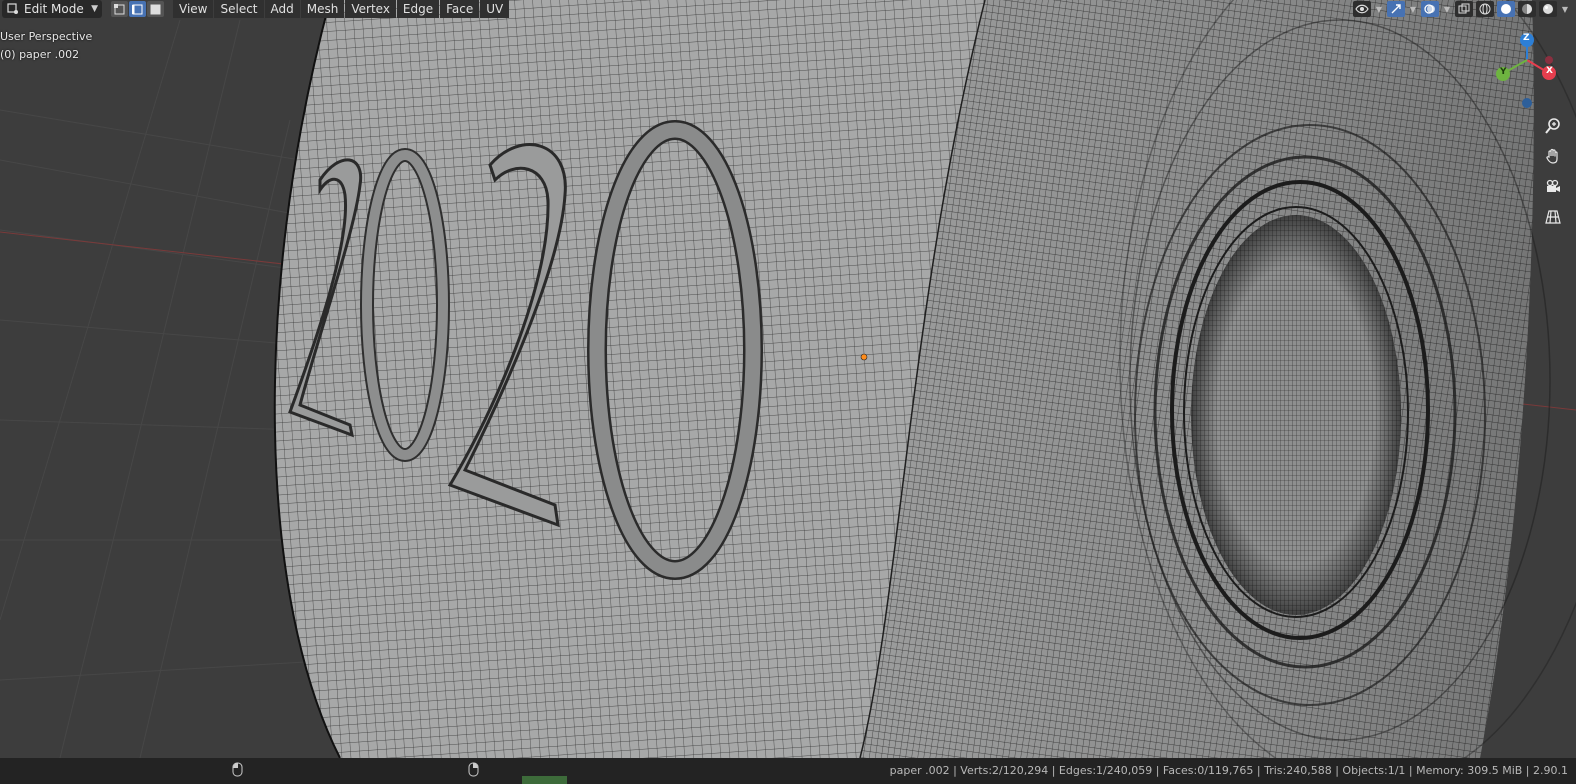  Describe the element at coordinates (13, 9) in the screenshot. I see `edit-mode-icon` at that location.